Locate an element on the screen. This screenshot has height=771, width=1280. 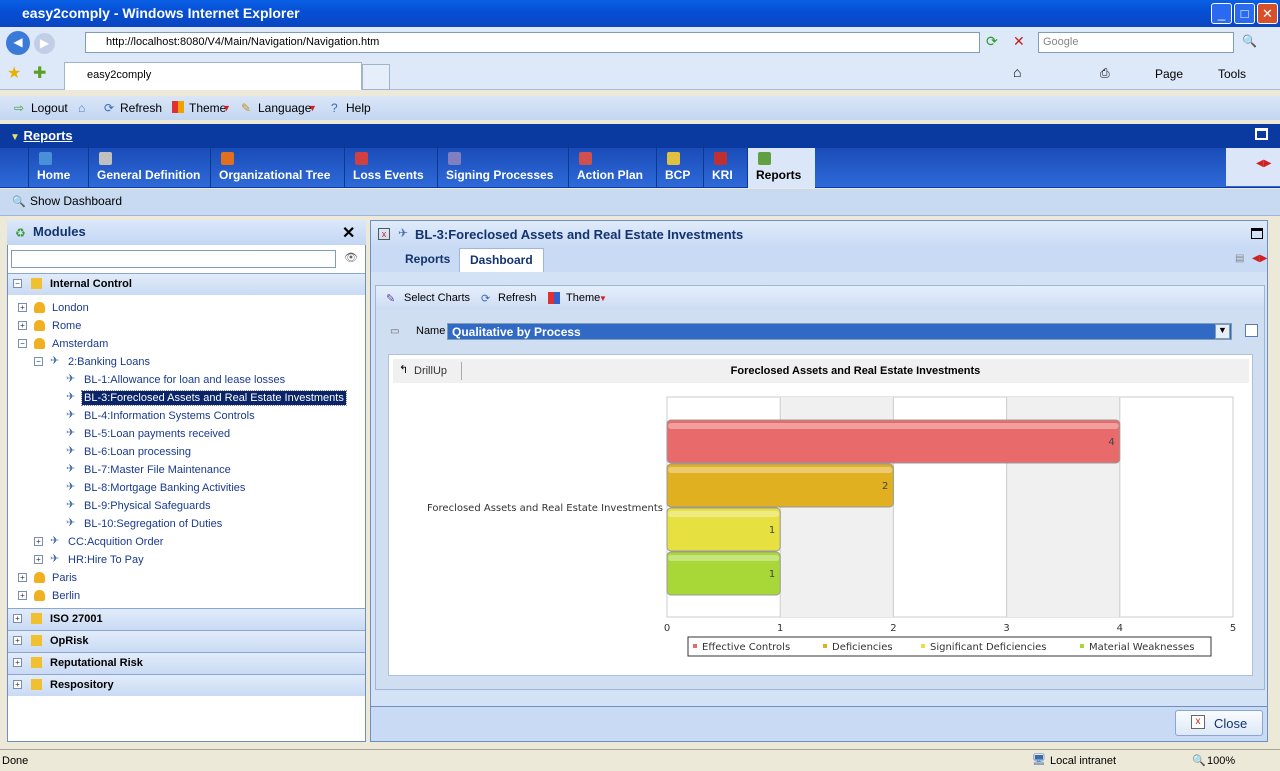
nav-scroll: ◀▶ is located at coordinates (1253, 167).